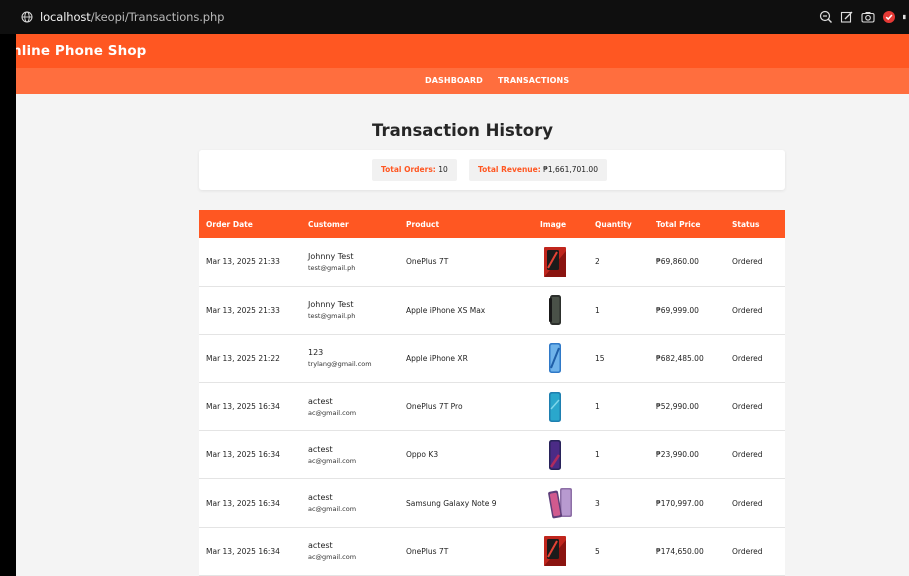 Image resolution: width=909 pixels, height=576 pixels. I want to click on column-header-customer: Customer, so click(328, 224).